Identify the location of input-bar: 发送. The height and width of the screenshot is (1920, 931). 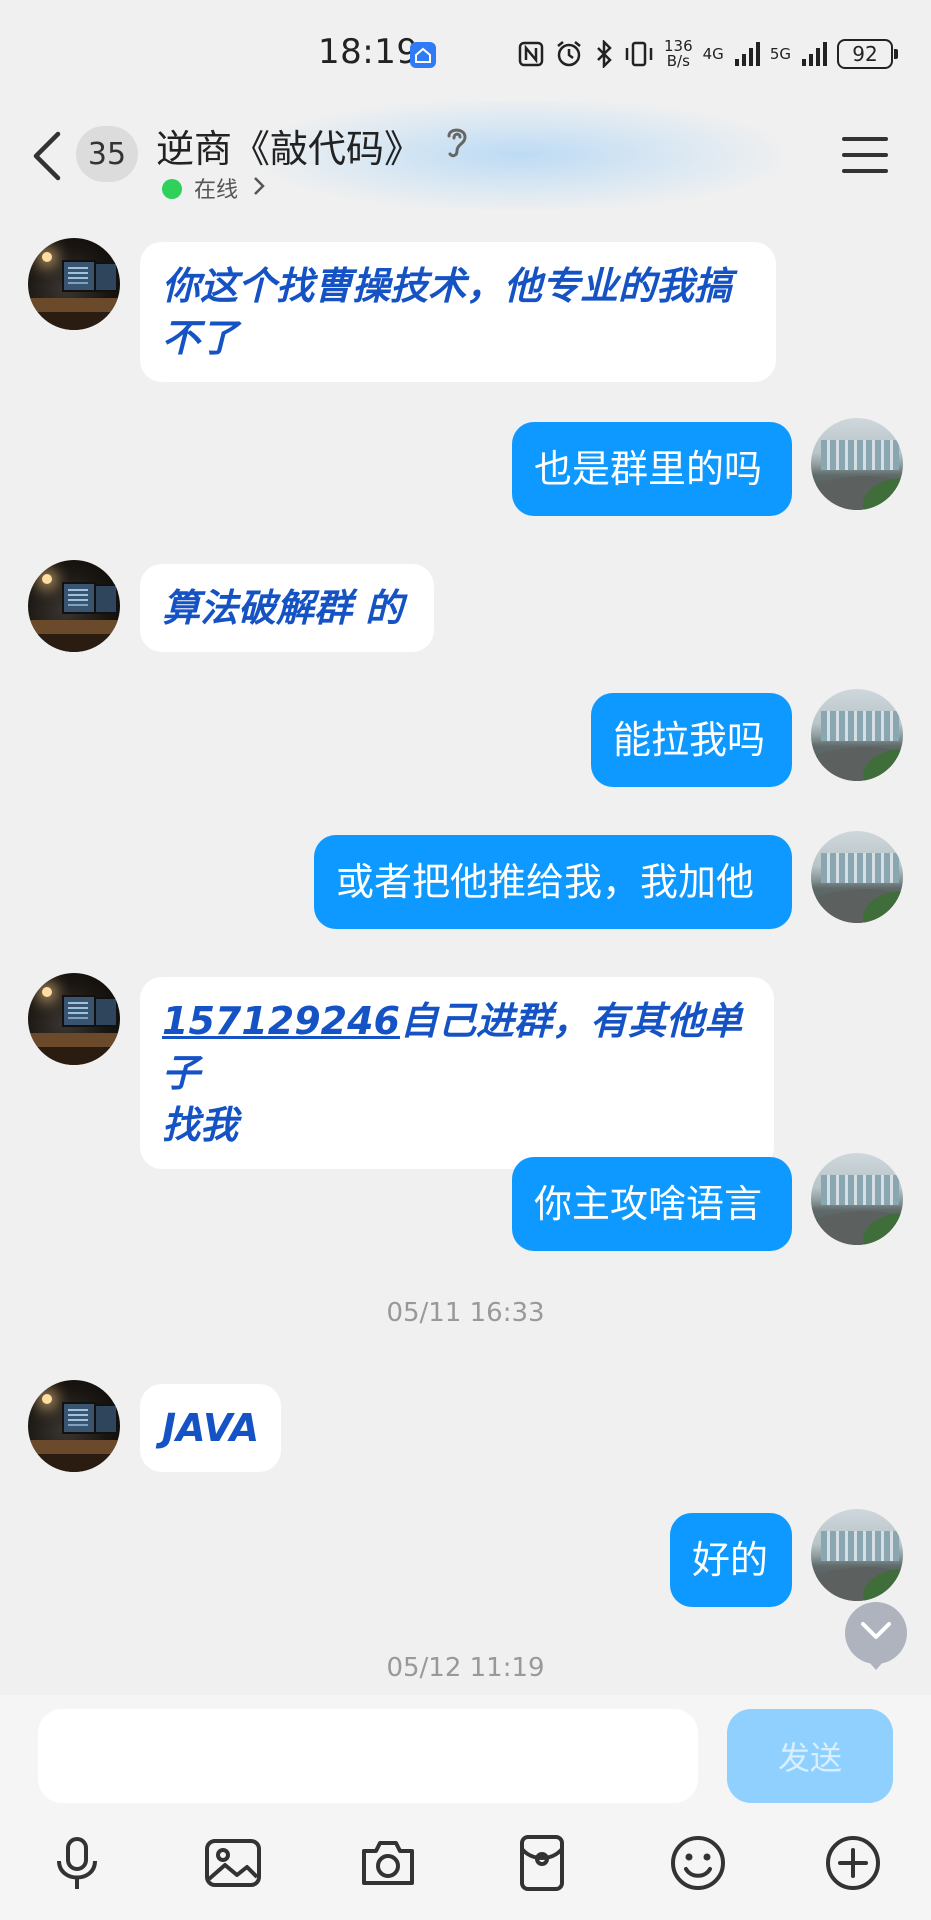
(465, 1807).